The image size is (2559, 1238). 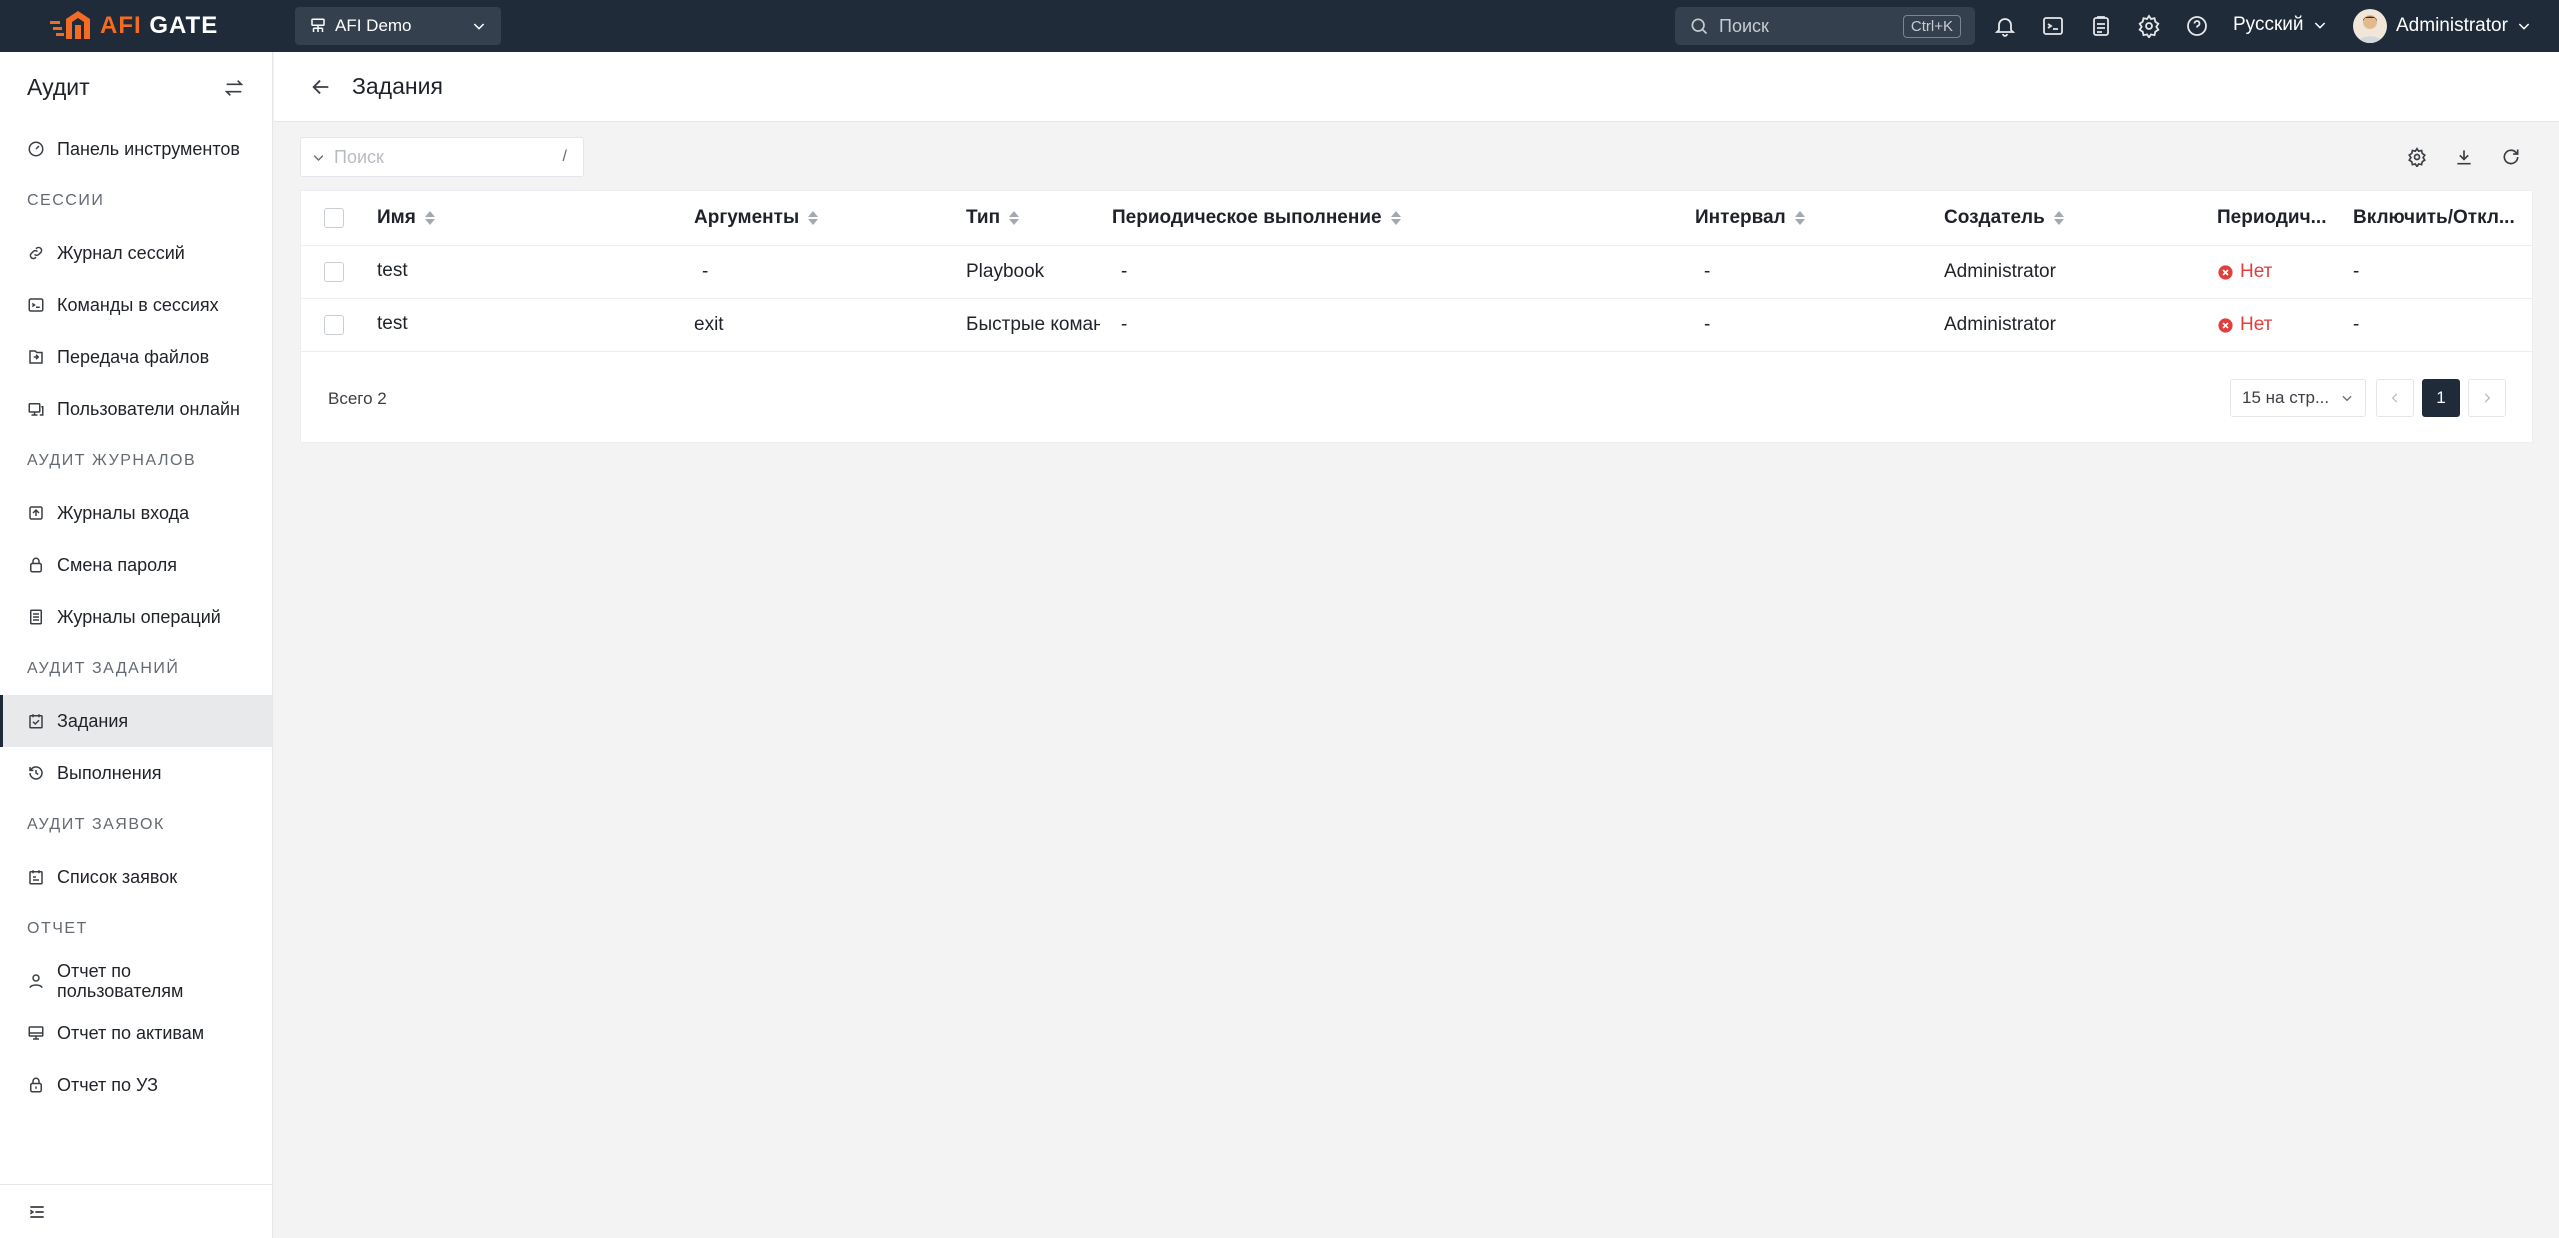 I want to click on sidebar-item-account-report: Отчет по УЗ, so click(x=136, y=1085).